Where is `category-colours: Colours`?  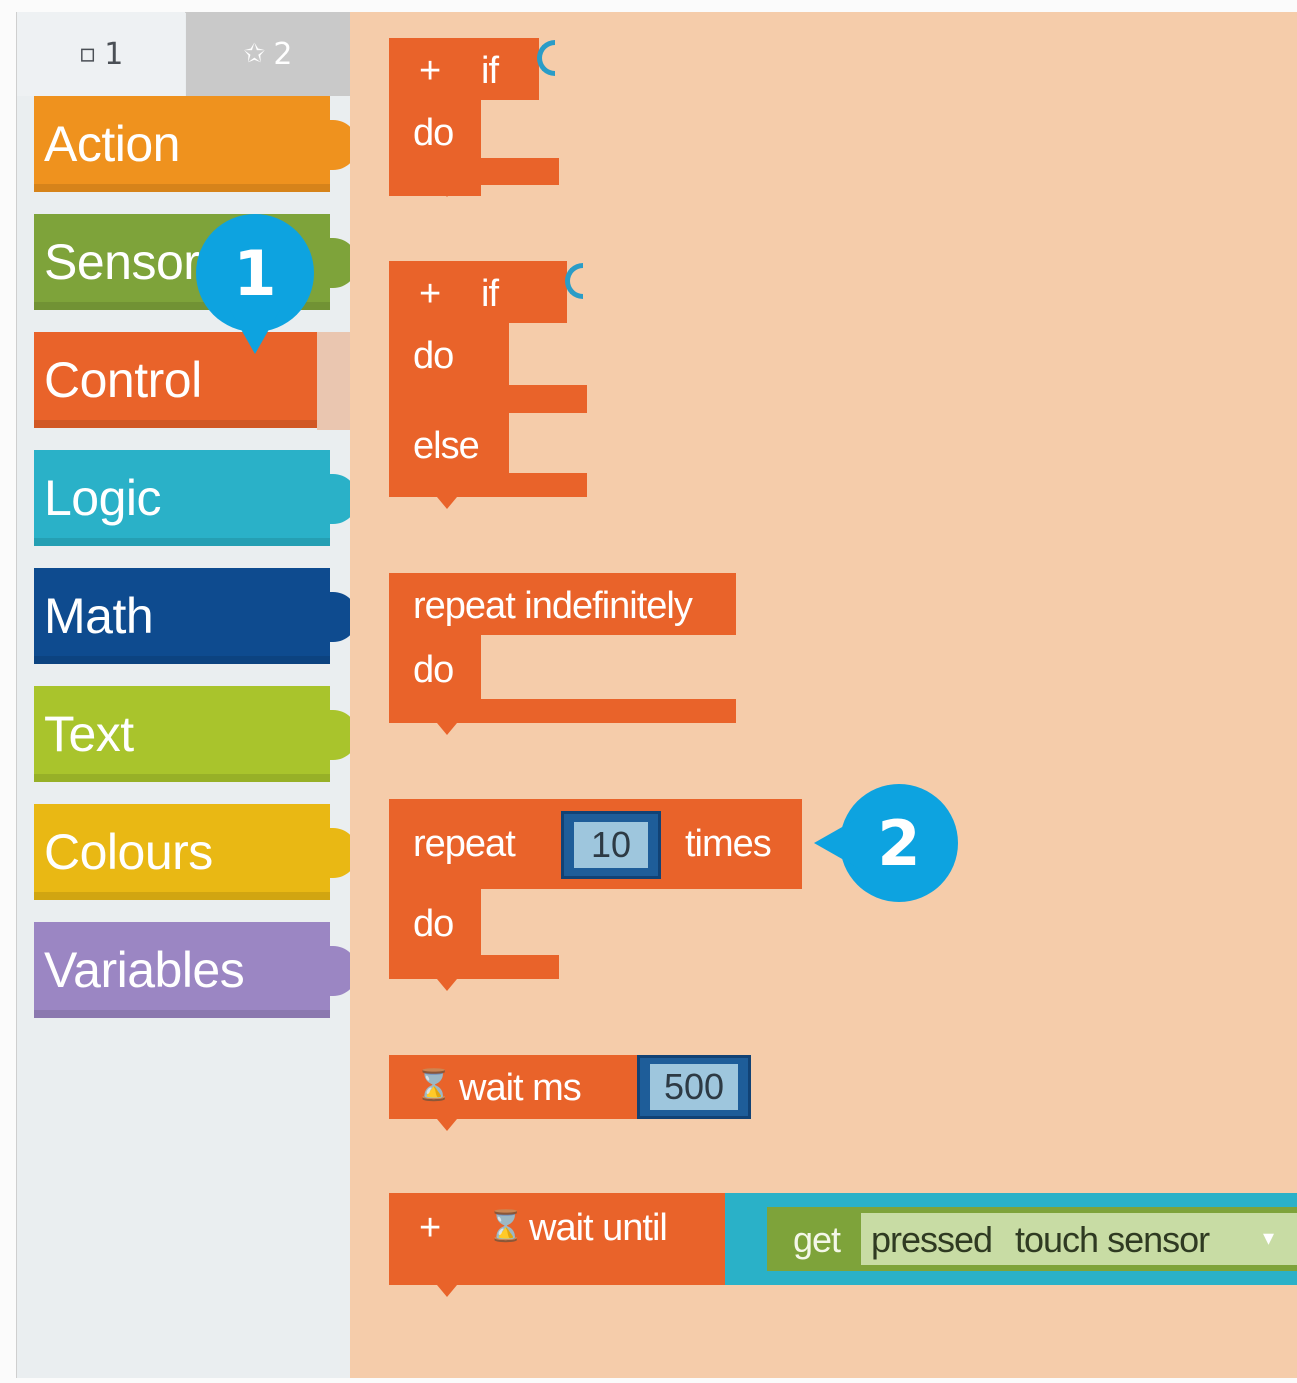
category-colours: Colours is located at coordinates (196, 852).